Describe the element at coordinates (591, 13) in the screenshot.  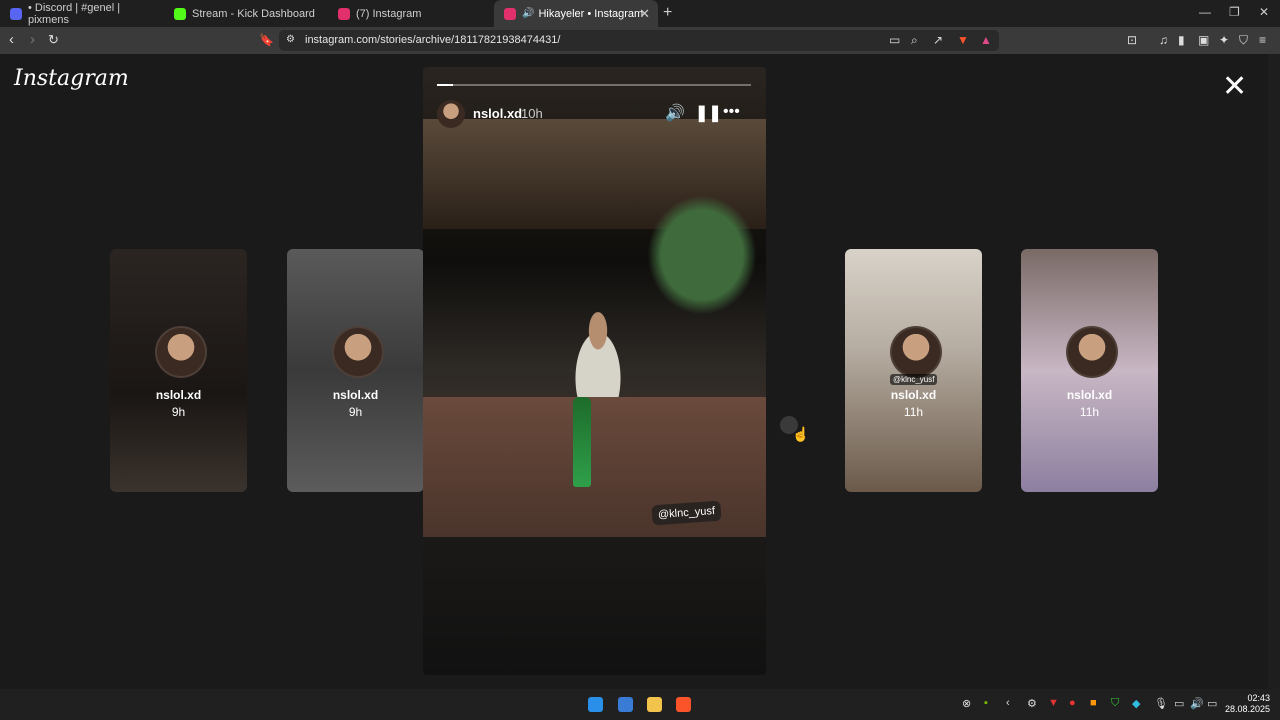
I see `tab-label: Hikayeler • Instagram` at that location.